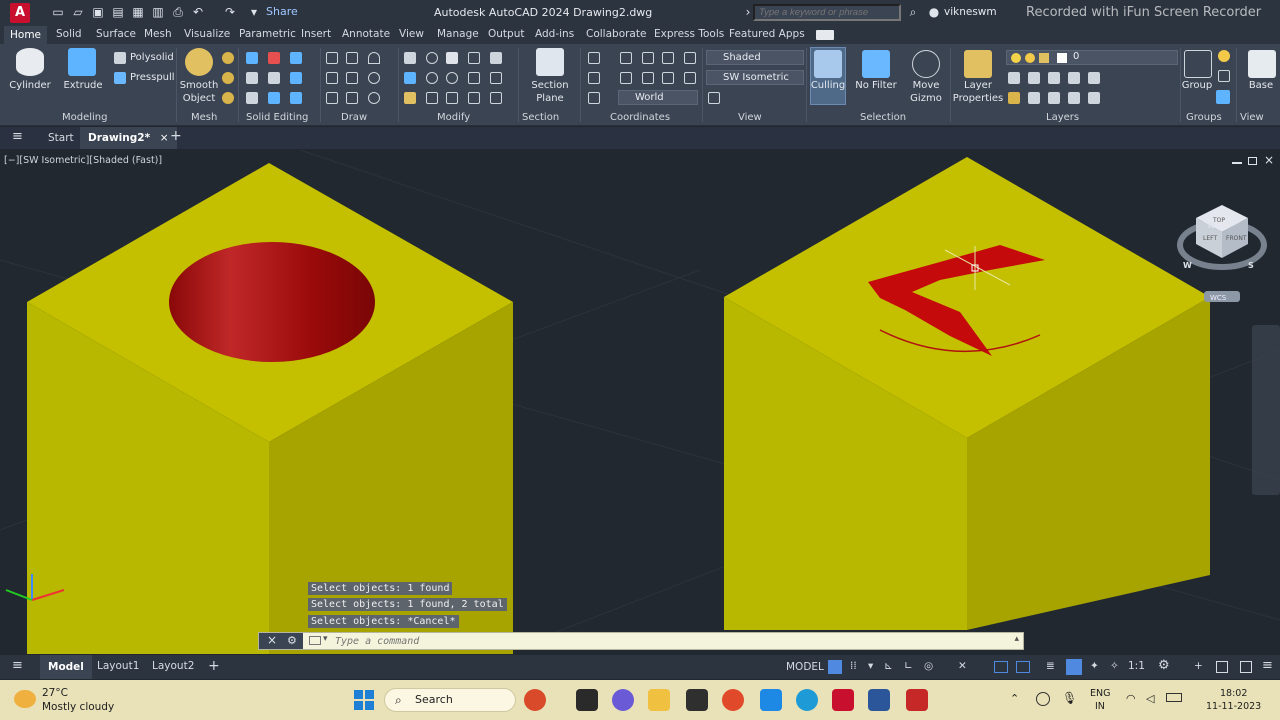 This screenshot has width=1280, height=720. I want to click on undo-icon: ↶, so click(198, 12).